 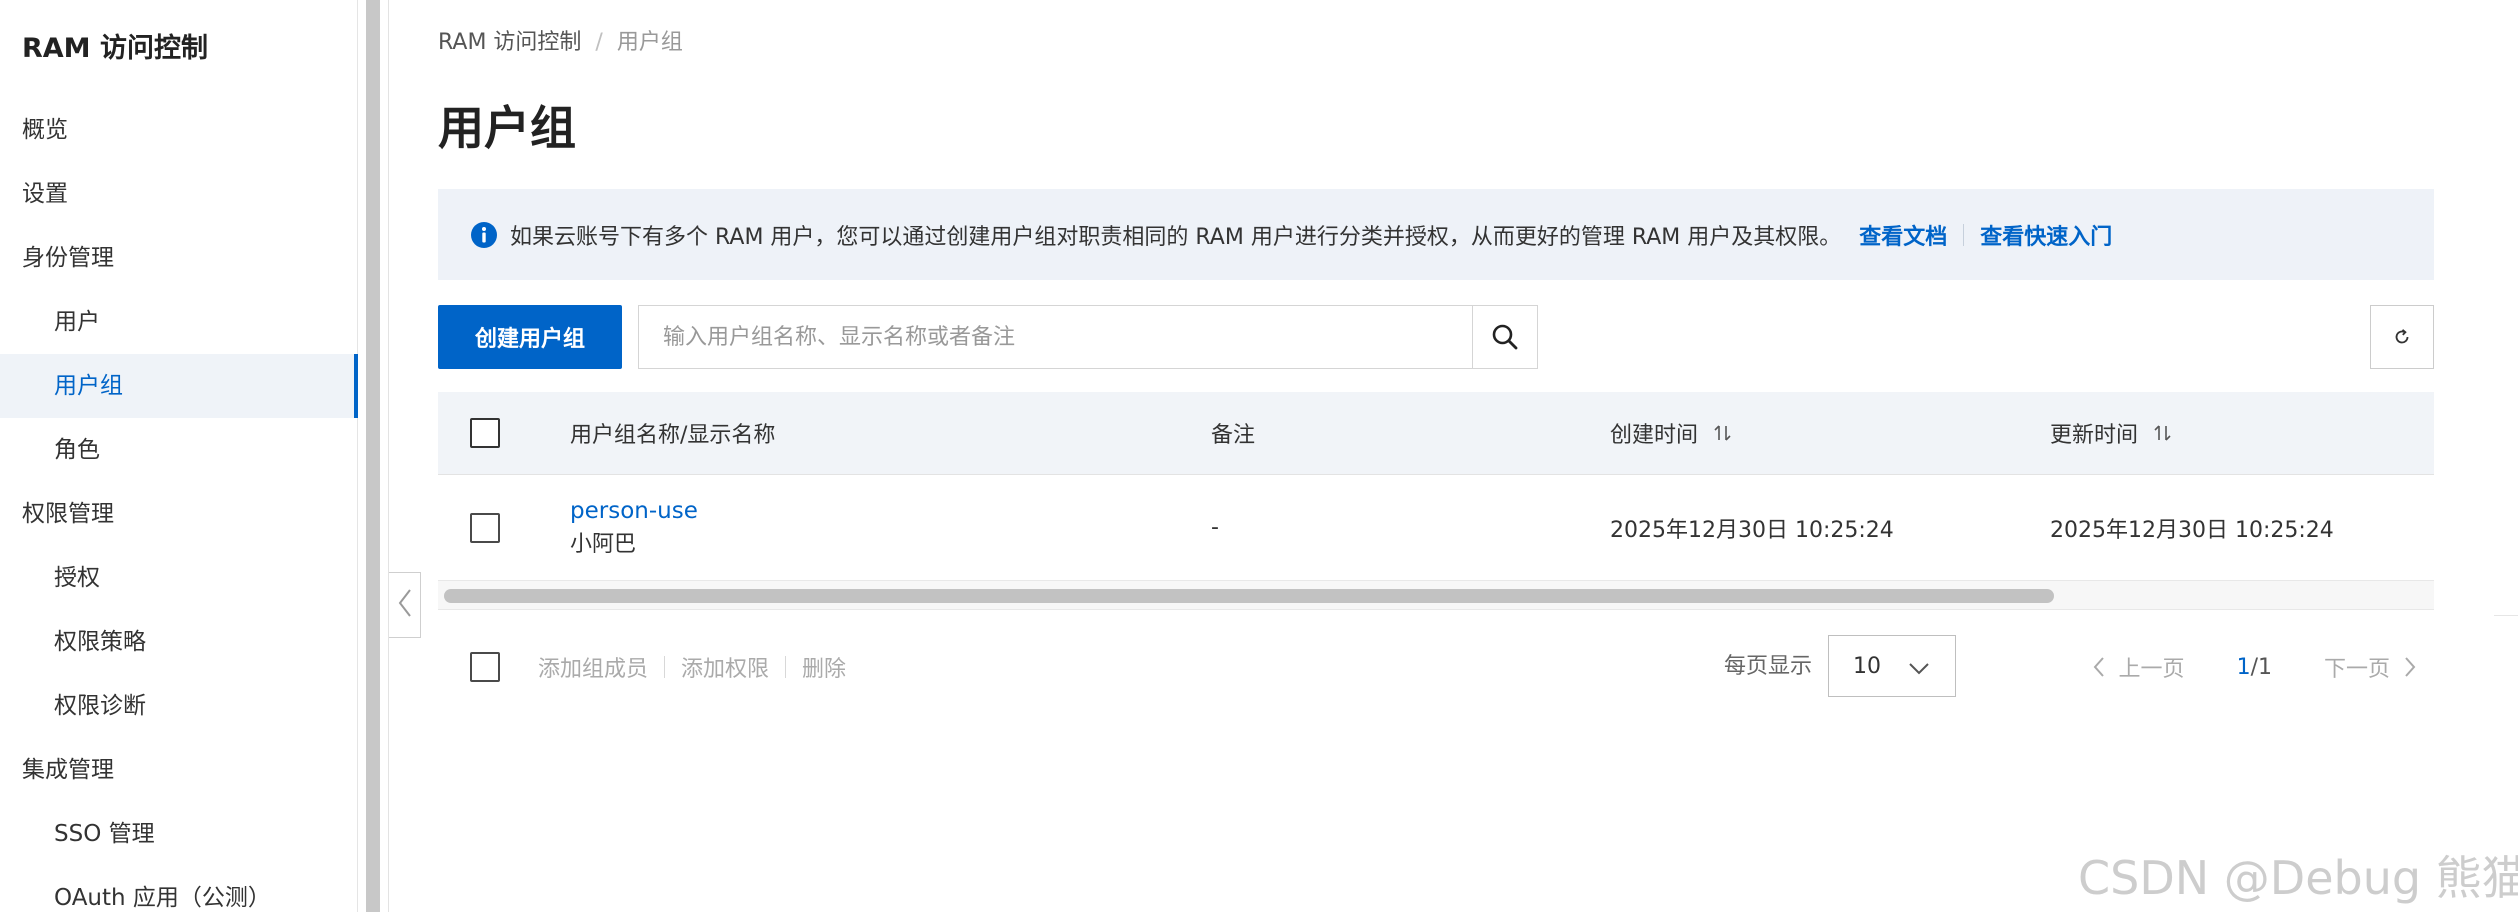 I want to click on notice-link-divider, so click(x=1964, y=234).